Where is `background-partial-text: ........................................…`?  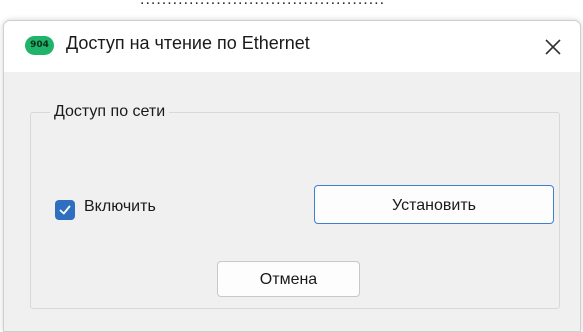 background-partial-text: ........................................… is located at coordinates (262, 4).